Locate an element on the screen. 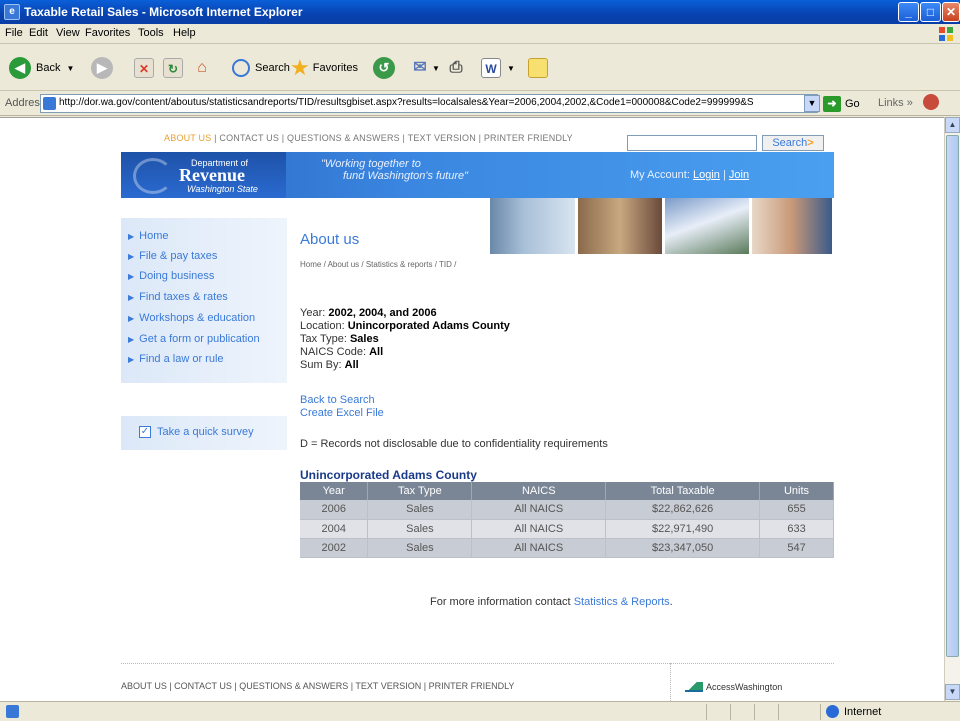  scroll-thumb is located at coordinates (952, 396).